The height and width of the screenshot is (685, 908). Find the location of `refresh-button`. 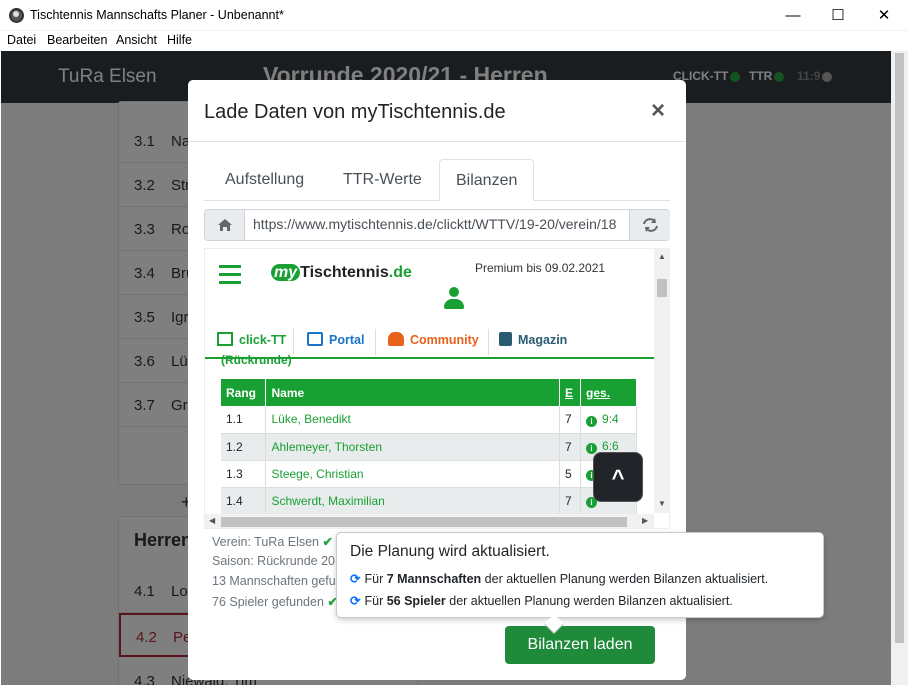

refresh-button is located at coordinates (649, 225).